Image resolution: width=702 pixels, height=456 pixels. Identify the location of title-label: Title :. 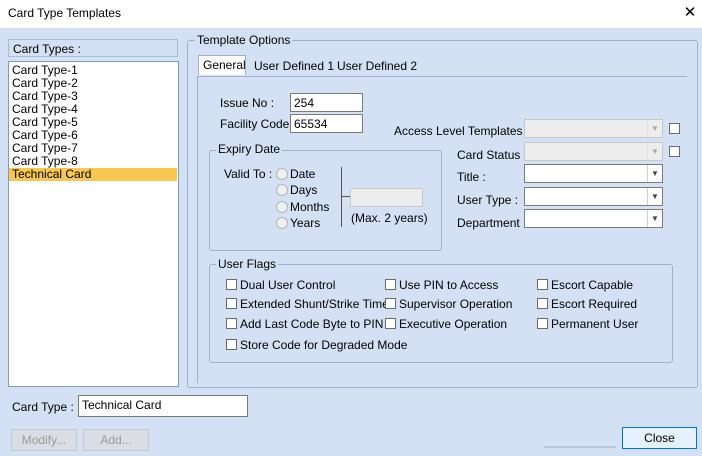
(471, 177).